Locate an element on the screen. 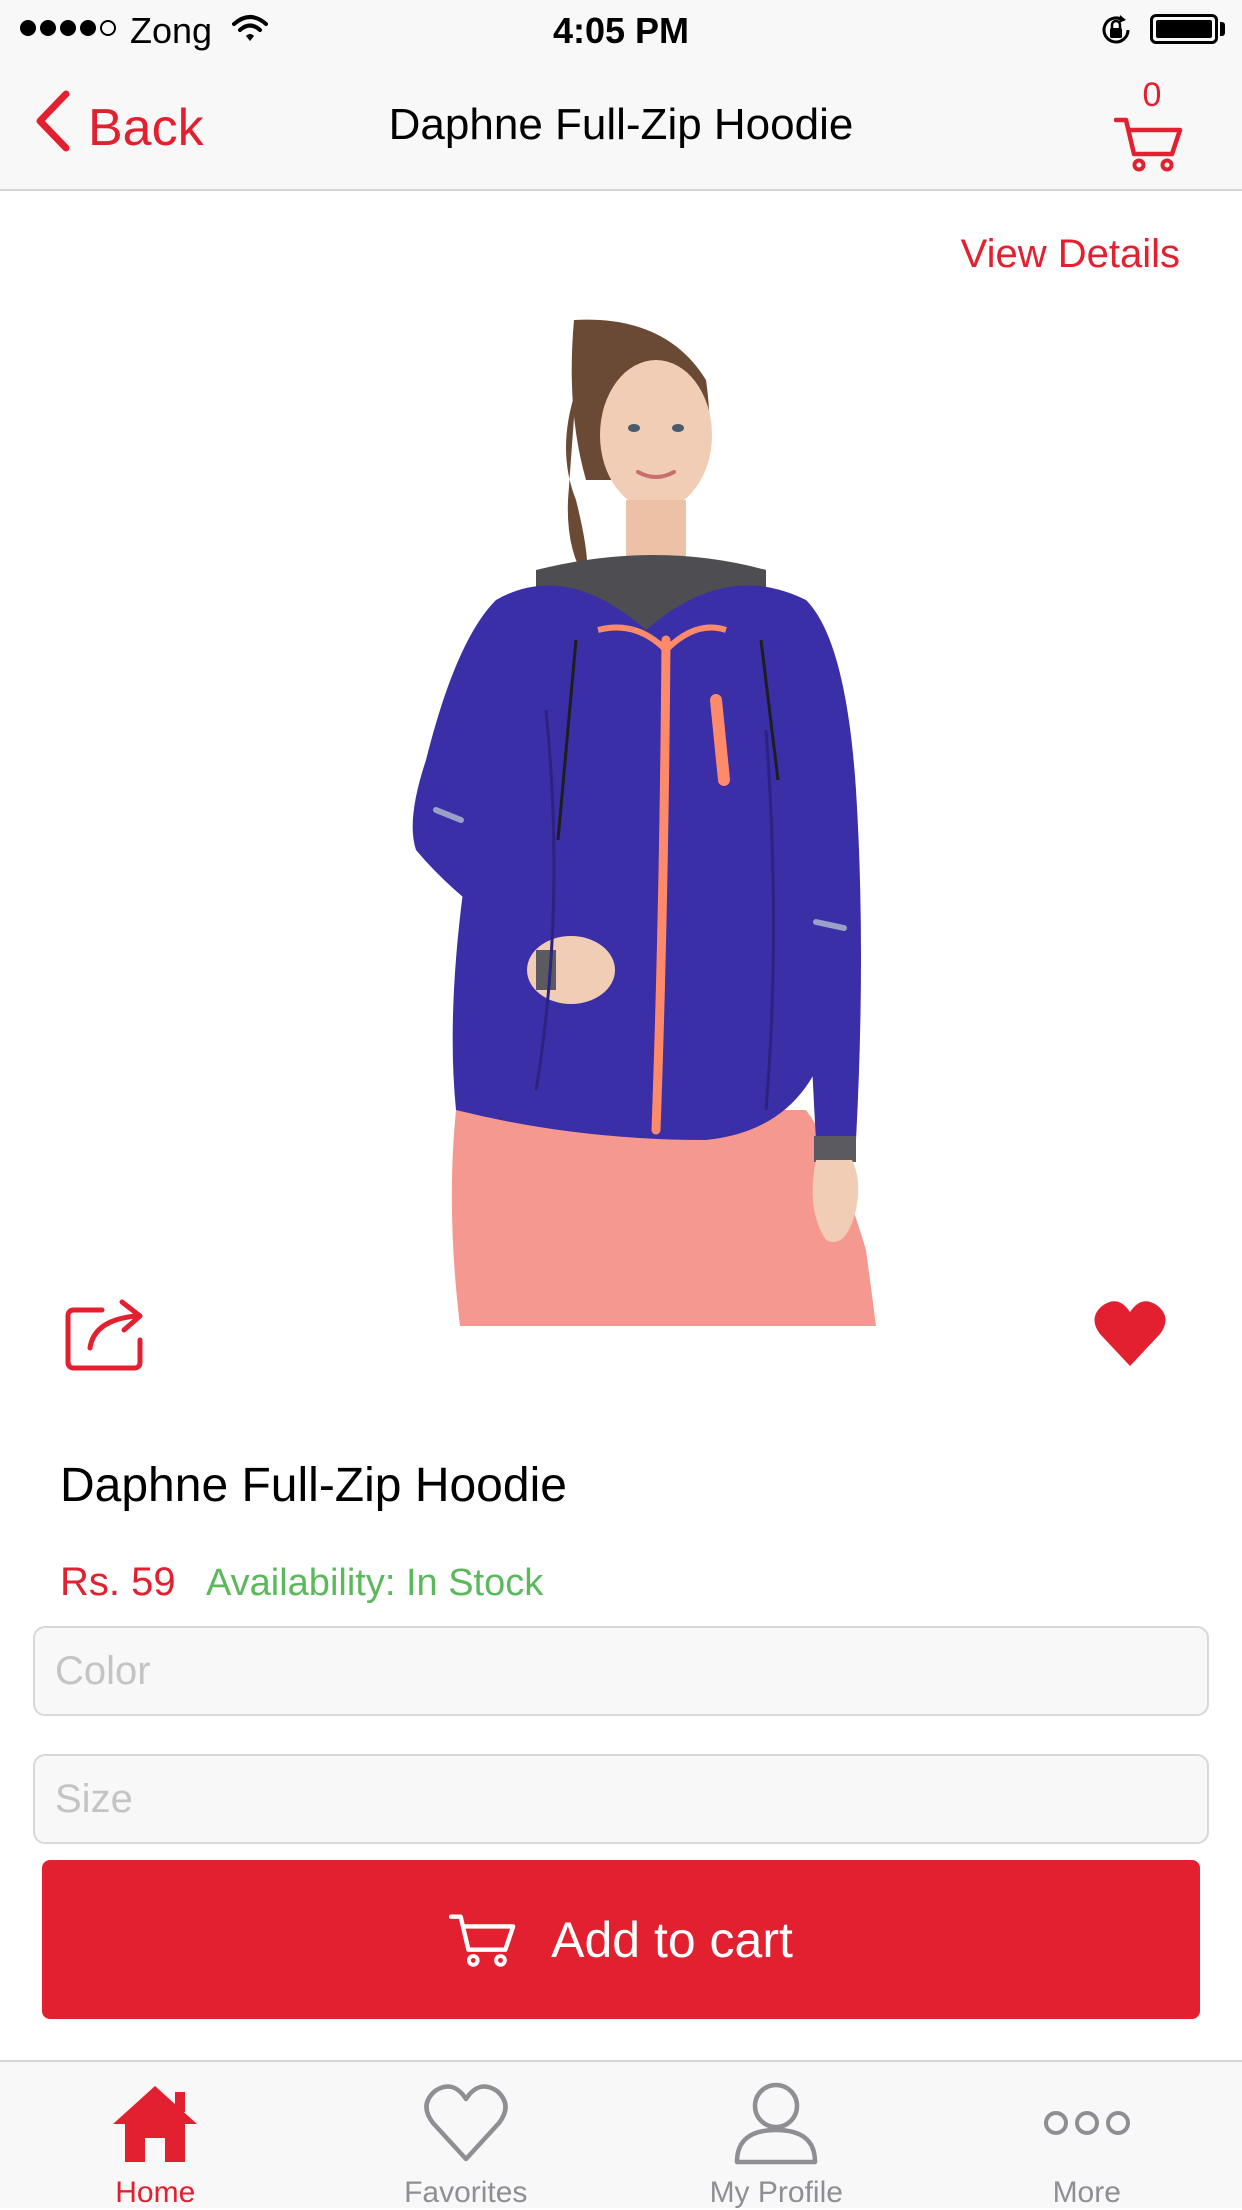 The image size is (1242, 2210). tab-bar: Home Favorites My Profile More is located at coordinates (621, 2134).